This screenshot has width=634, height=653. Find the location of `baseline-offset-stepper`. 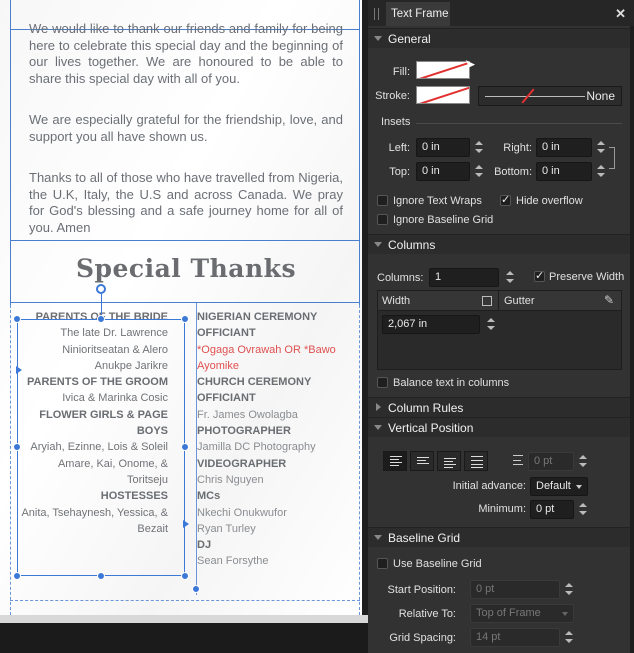

baseline-offset-stepper is located at coordinates (583, 461).